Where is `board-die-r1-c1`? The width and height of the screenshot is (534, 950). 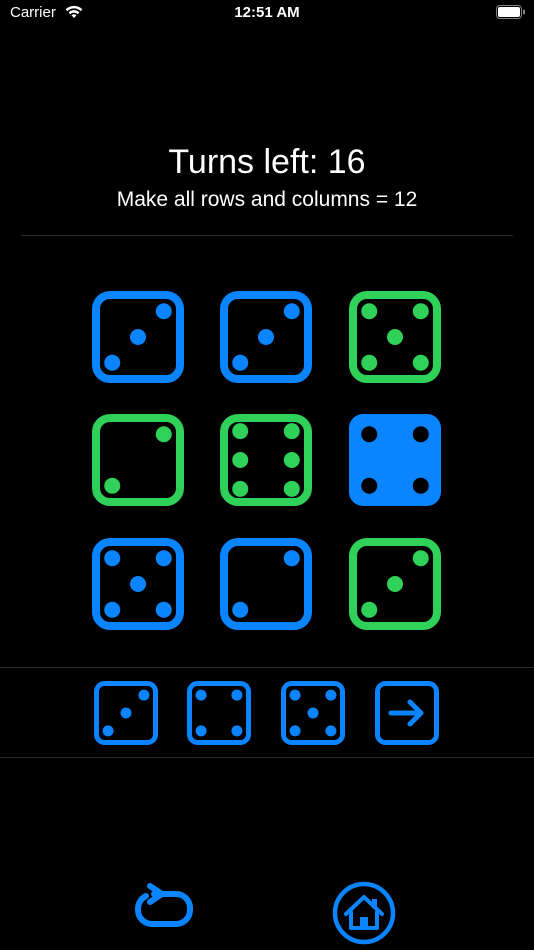 board-die-r1-c1 is located at coordinates (138, 337).